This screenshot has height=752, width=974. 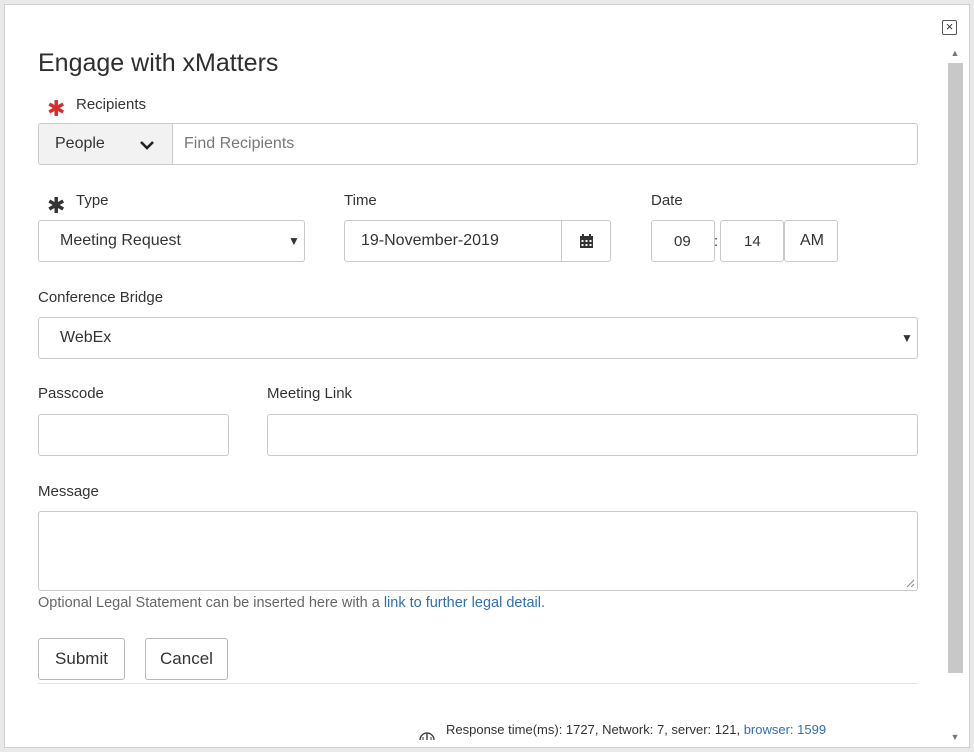 What do you see at coordinates (158, 63) in the screenshot?
I see `dialog-title: Engage with xMatters` at bounding box center [158, 63].